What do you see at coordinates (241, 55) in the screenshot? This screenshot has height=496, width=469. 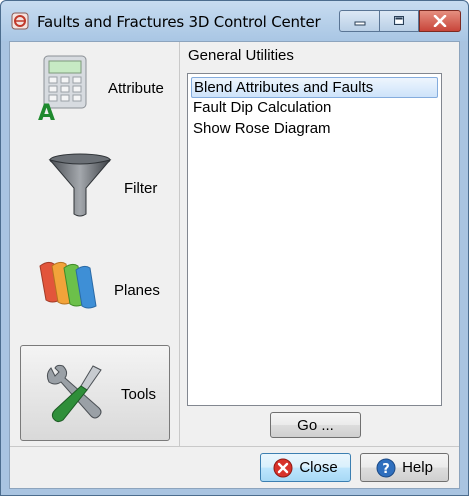 I see `group-label: General Utilities` at bounding box center [241, 55].